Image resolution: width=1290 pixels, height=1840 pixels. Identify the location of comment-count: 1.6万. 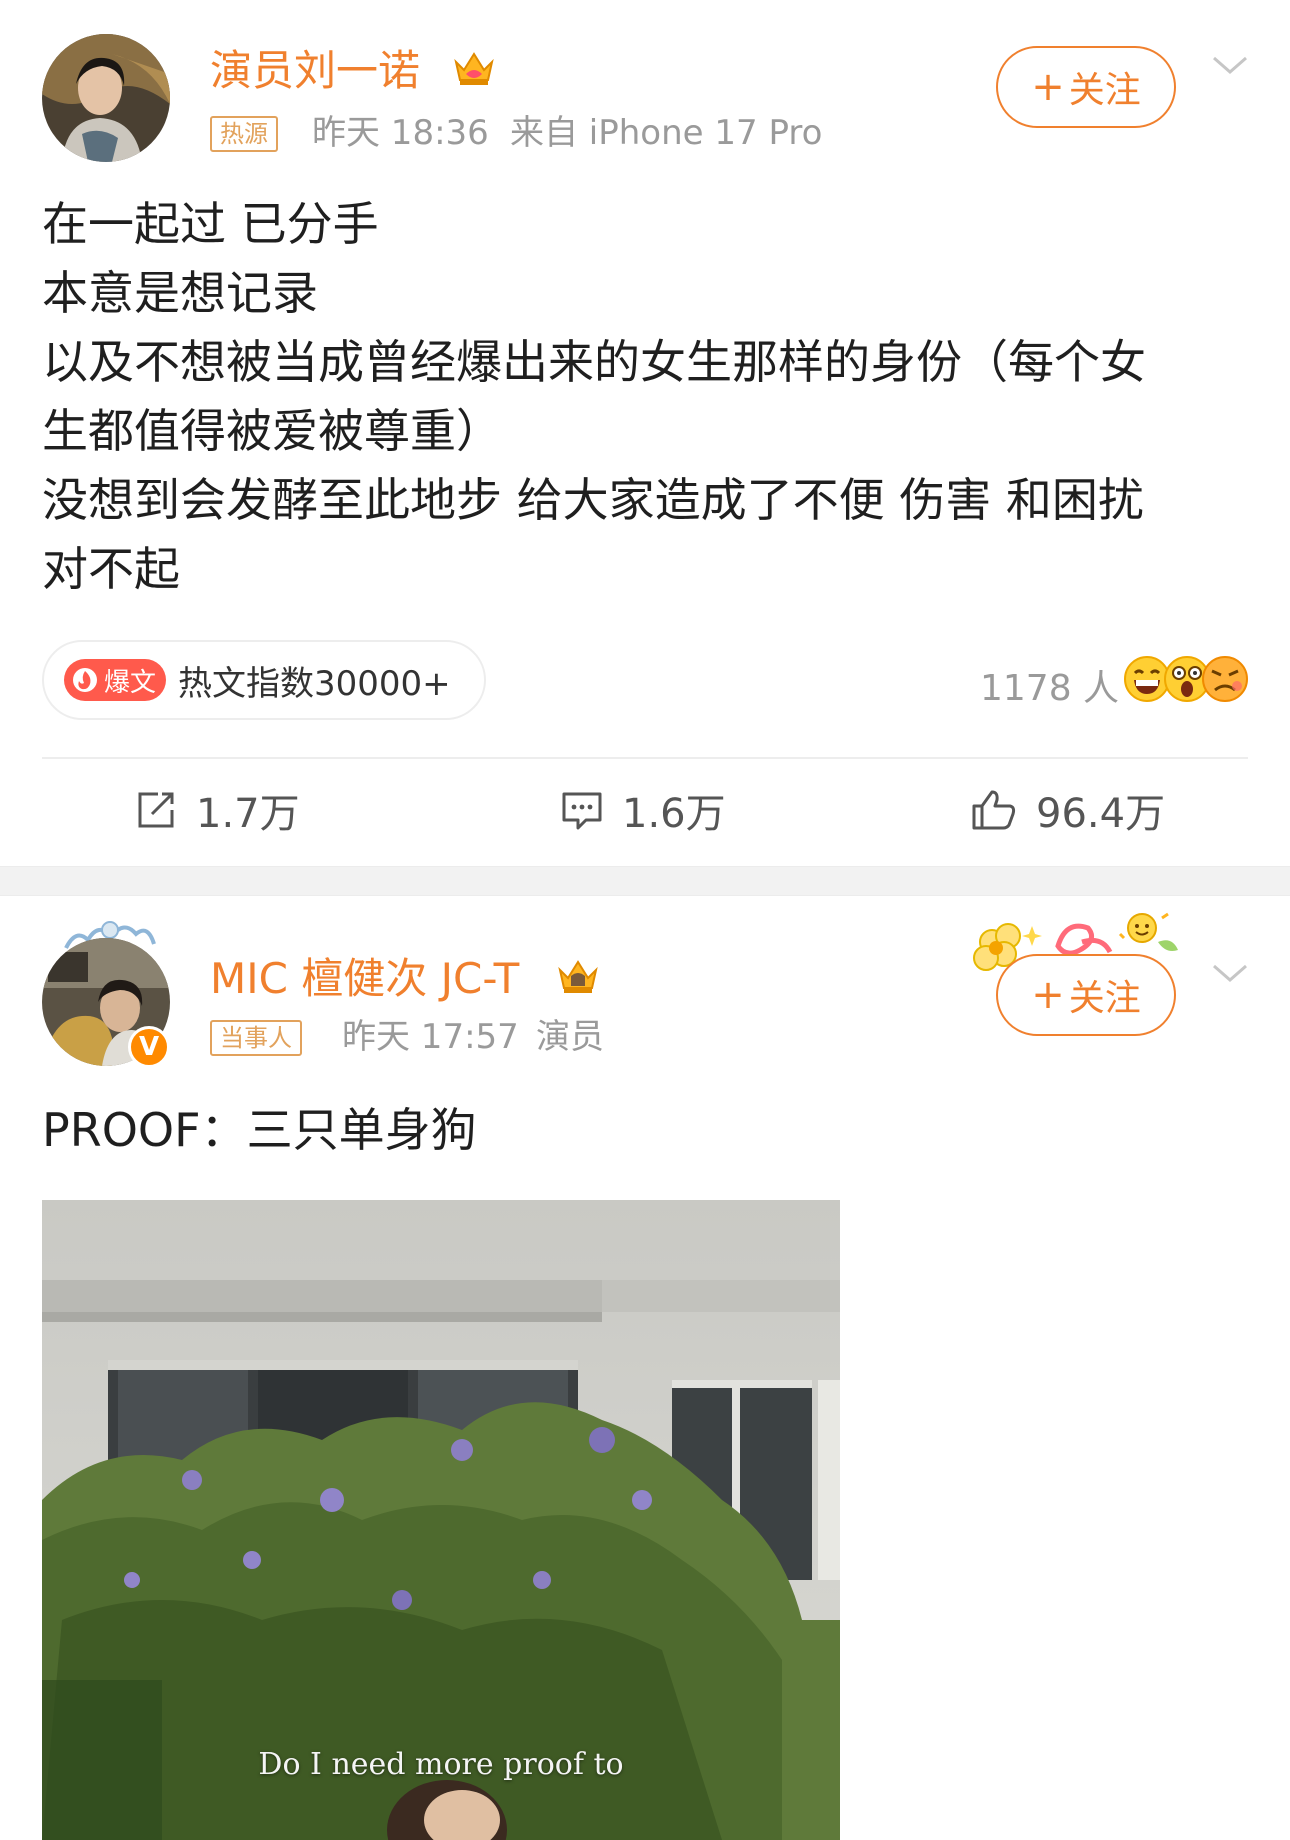
(674, 814).